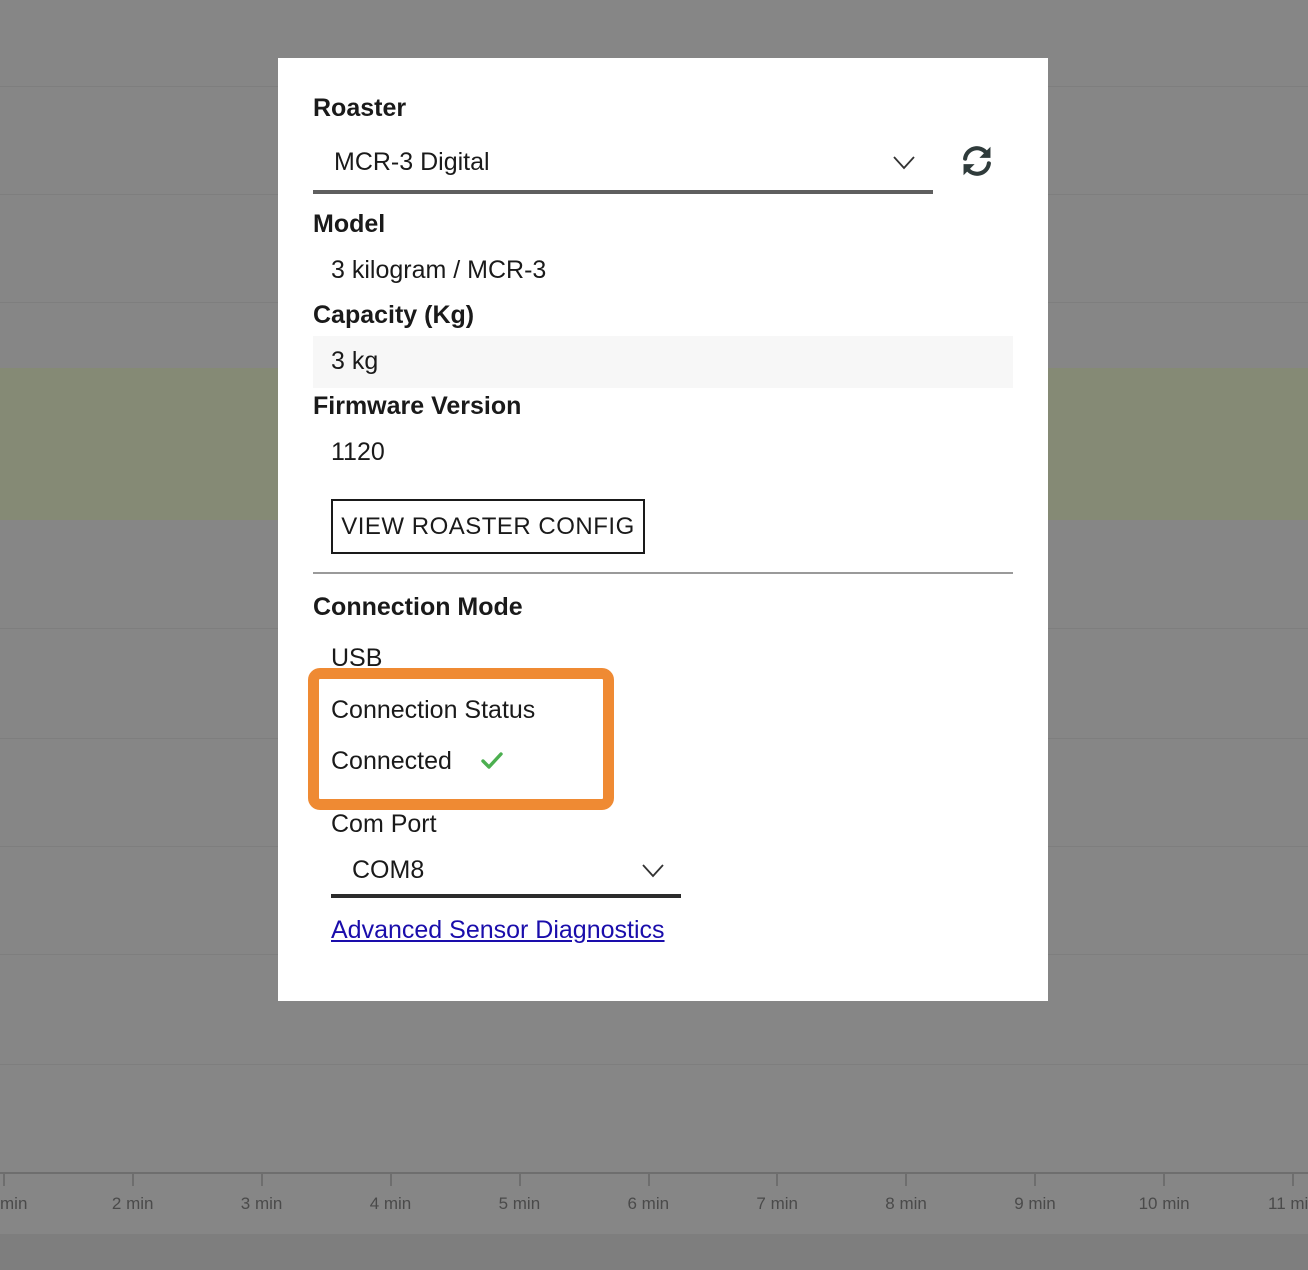  What do you see at coordinates (488, 526) in the screenshot?
I see `view-roaster-config-button: VIEW ROASTER CONFIG` at bounding box center [488, 526].